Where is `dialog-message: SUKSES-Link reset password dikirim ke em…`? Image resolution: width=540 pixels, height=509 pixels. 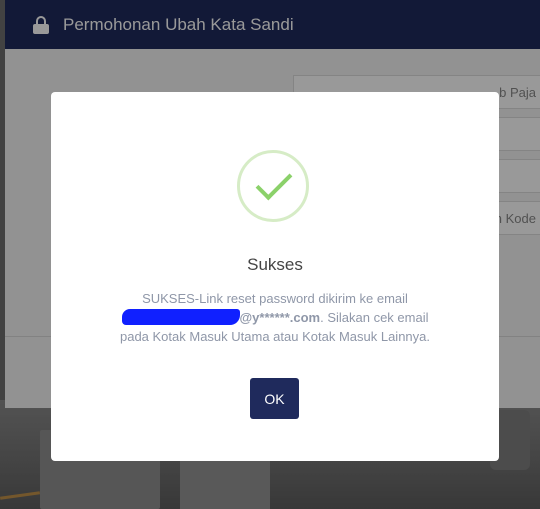
dialog-message: SUKSES-Link reset password dikirim ke em… is located at coordinates (275, 317).